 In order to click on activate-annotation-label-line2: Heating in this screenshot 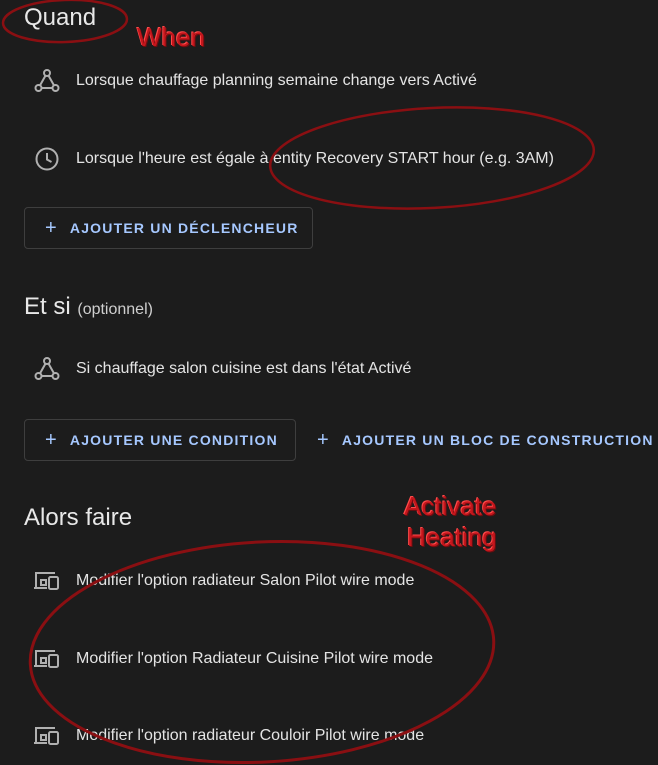, I will do `click(452, 537)`.